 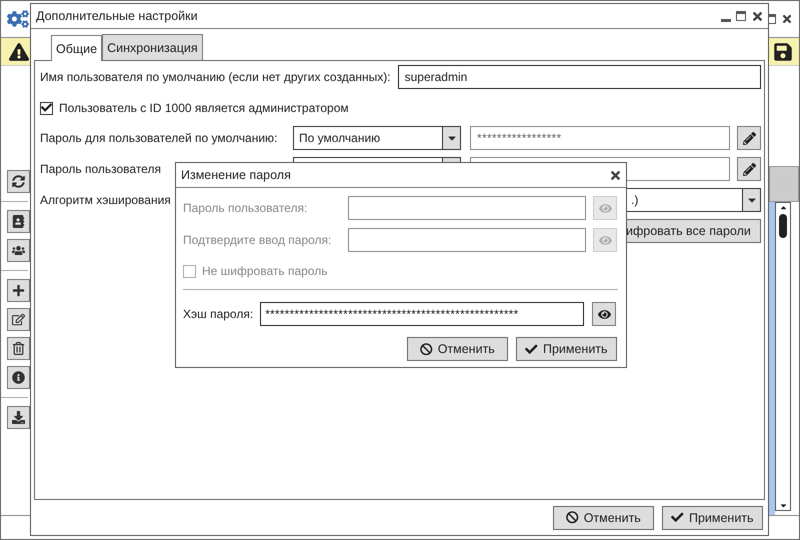 I want to click on field-label: Пароль пользователя:, so click(x=245, y=208).